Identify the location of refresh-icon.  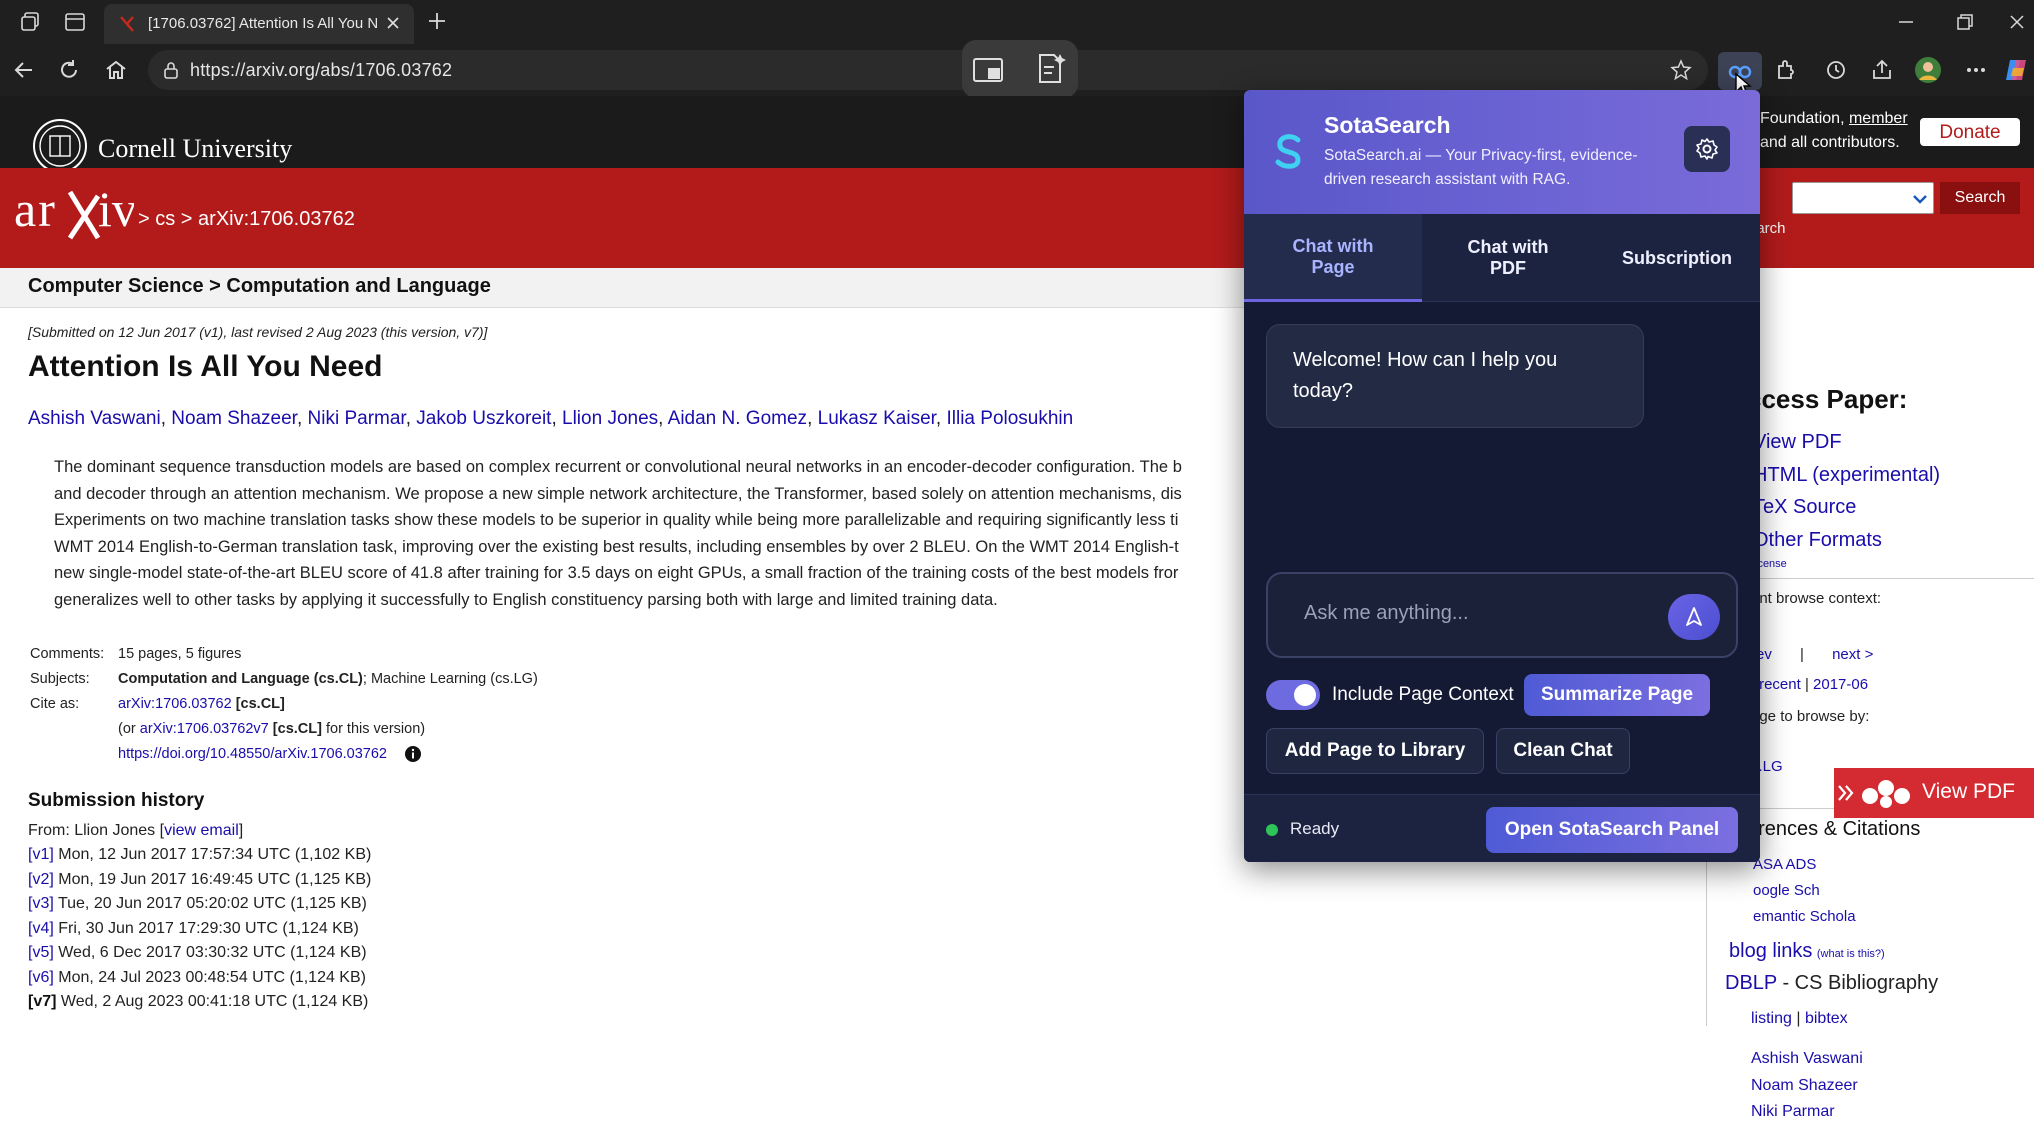
(69, 70).